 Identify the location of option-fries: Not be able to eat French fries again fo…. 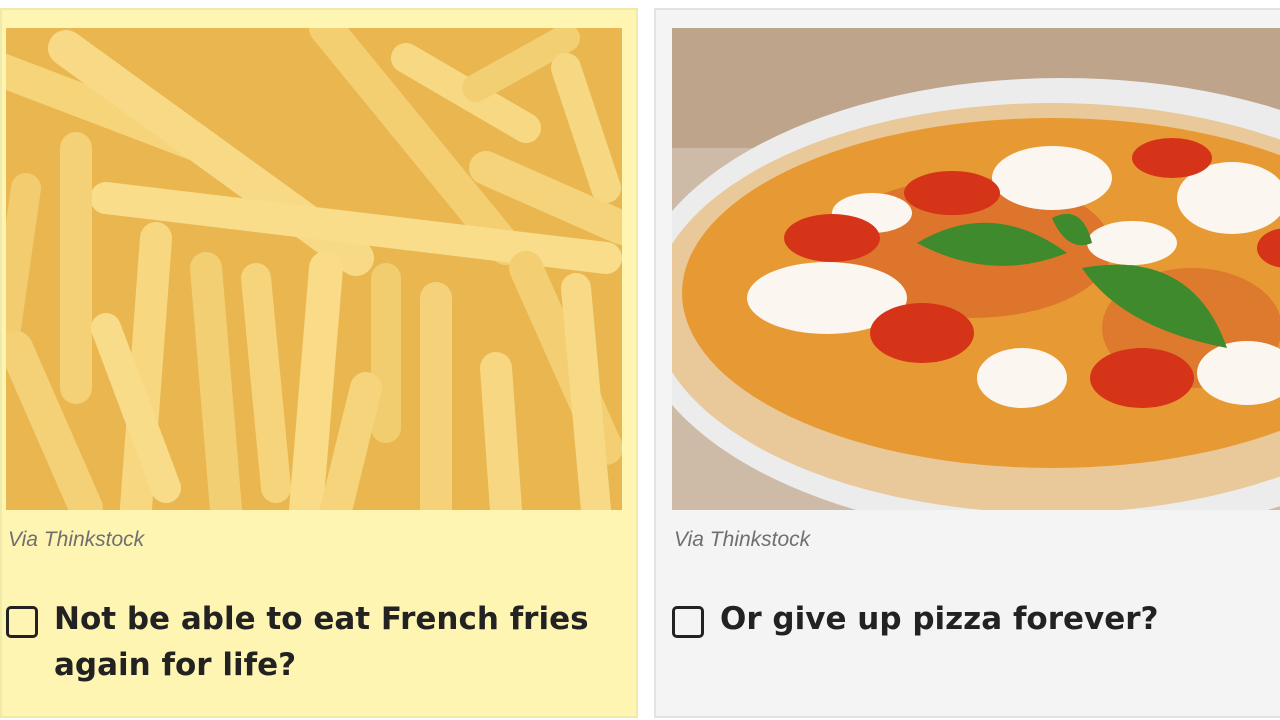
(306, 642).